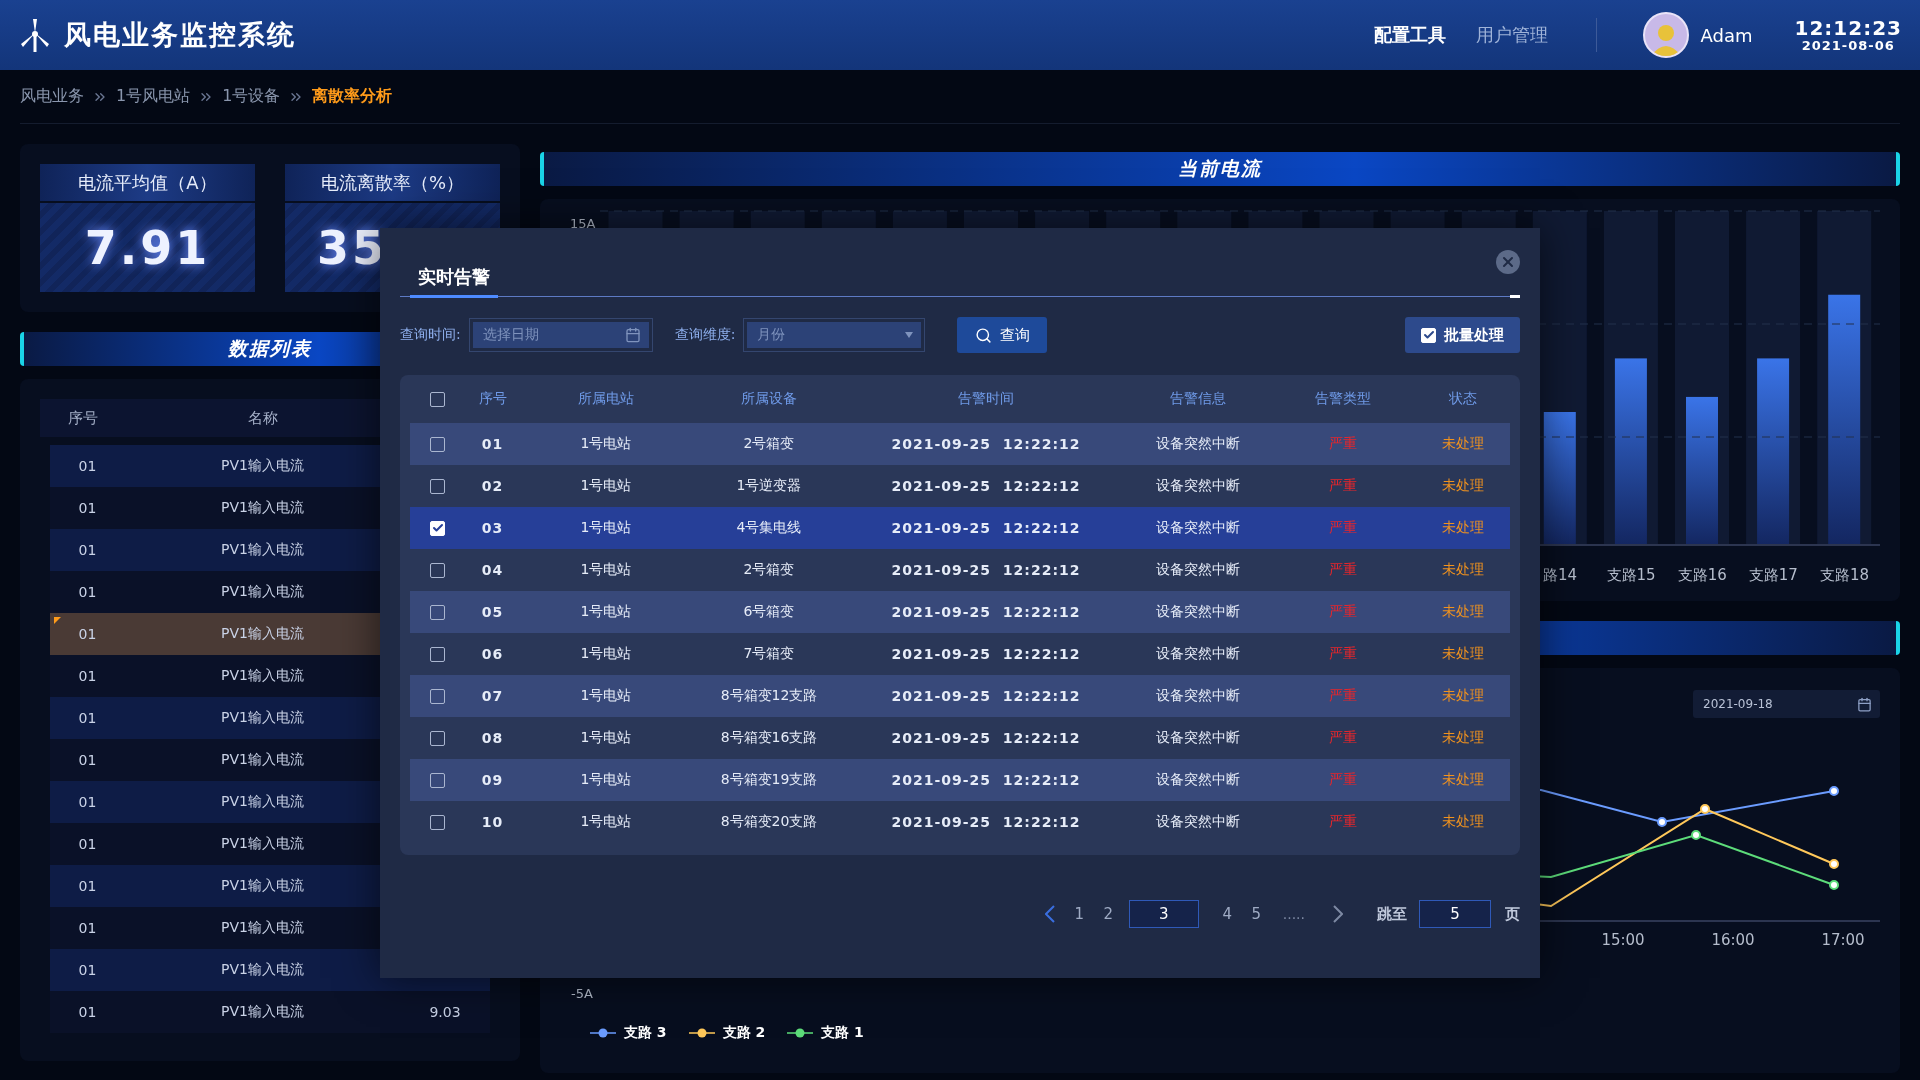 The image size is (1920, 1080). What do you see at coordinates (769, 654) in the screenshot?
I see `table-cell-text: 7号箱变` at bounding box center [769, 654].